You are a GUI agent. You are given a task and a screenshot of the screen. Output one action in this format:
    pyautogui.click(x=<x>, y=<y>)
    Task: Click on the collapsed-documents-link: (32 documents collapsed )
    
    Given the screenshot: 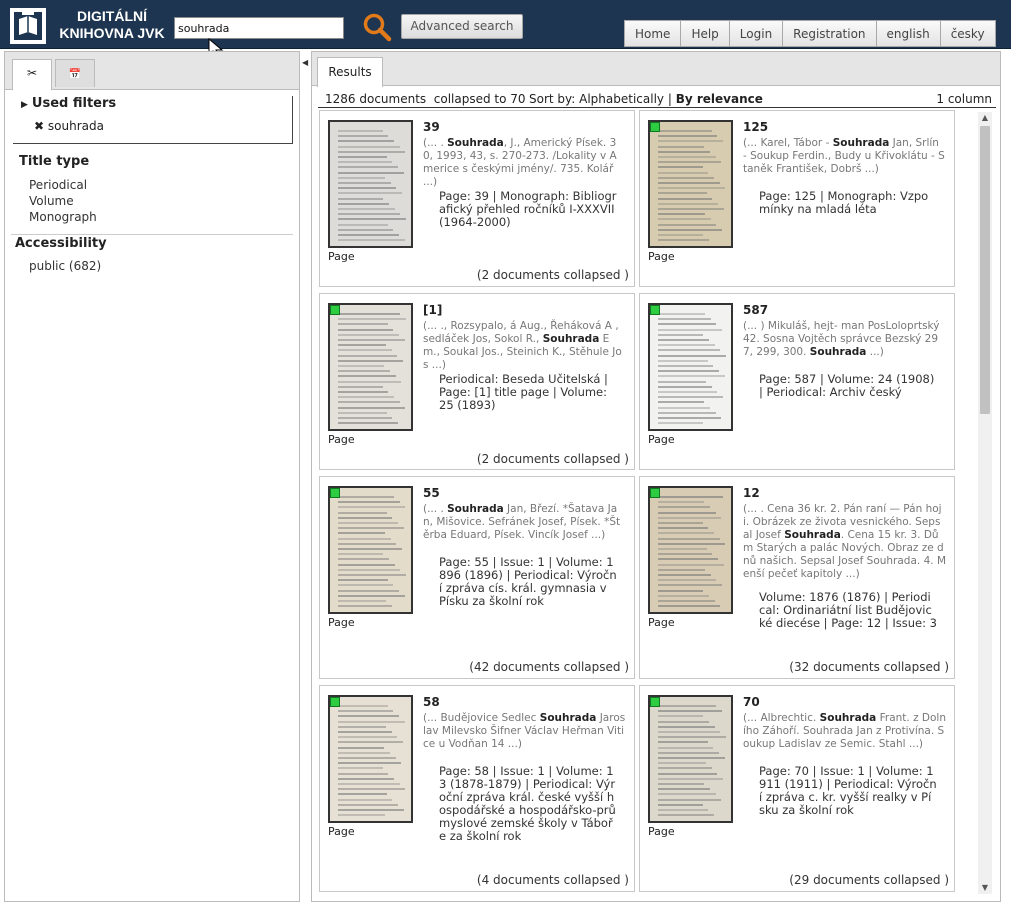 What is the action you would take?
    pyautogui.click(x=869, y=667)
    